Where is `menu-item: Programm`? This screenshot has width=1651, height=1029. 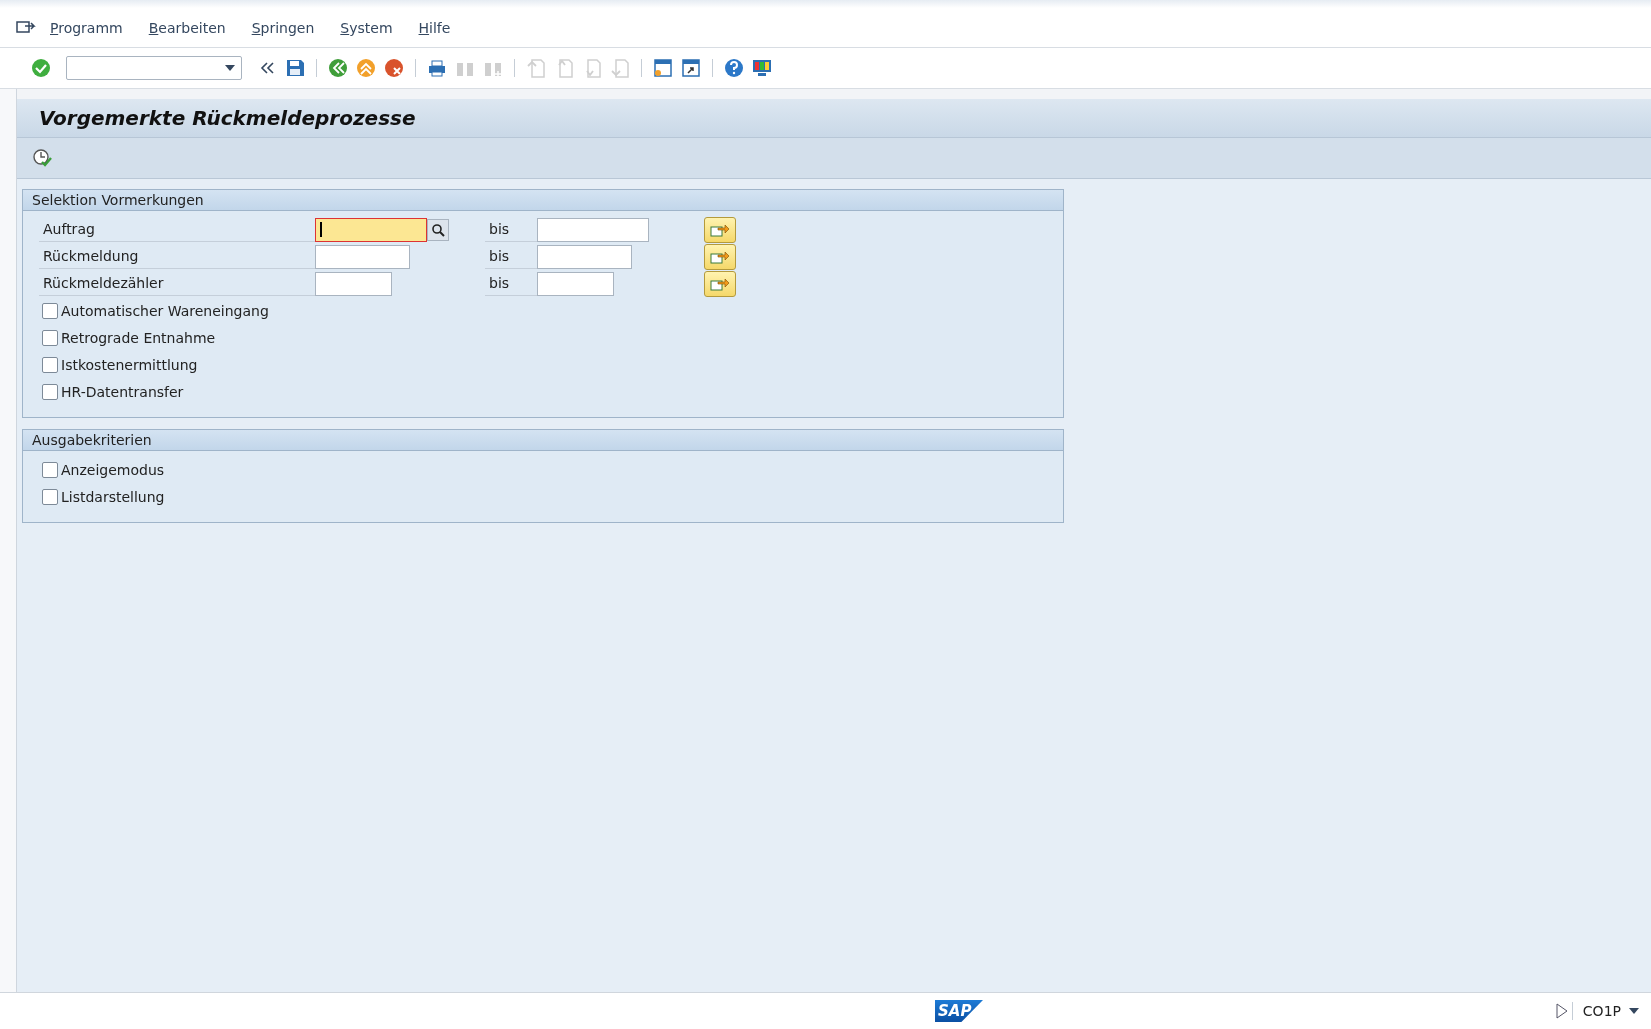 menu-item: Programm is located at coordinates (86, 27).